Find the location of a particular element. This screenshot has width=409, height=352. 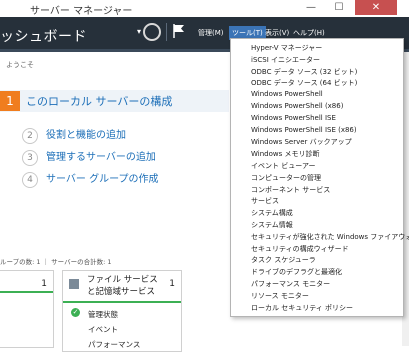

step-label: 管理するサーバーの追加 is located at coordinates (101, 157).